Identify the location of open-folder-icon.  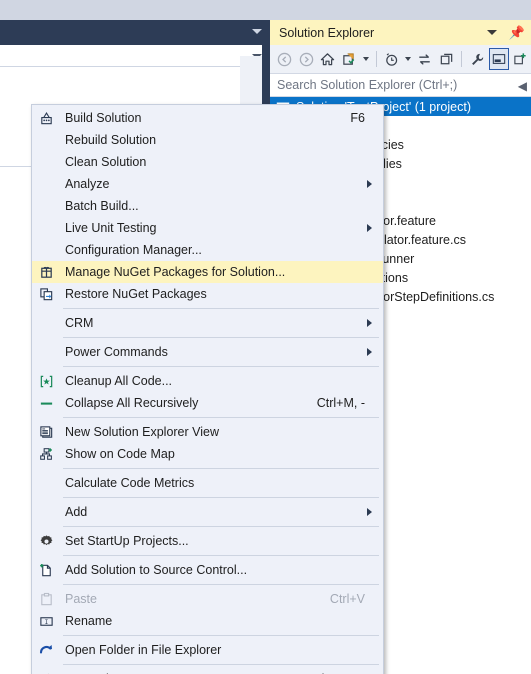
(46, 650).